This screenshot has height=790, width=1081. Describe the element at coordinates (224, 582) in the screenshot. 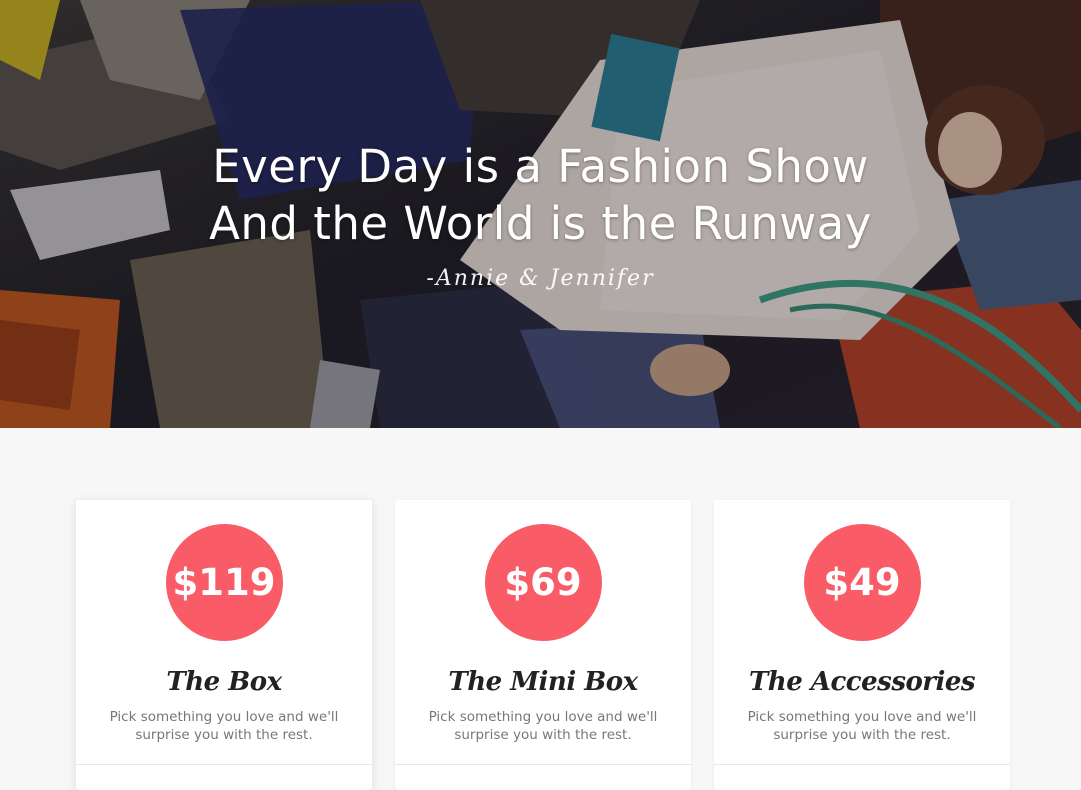

I see `price-badge: $119` at that location.